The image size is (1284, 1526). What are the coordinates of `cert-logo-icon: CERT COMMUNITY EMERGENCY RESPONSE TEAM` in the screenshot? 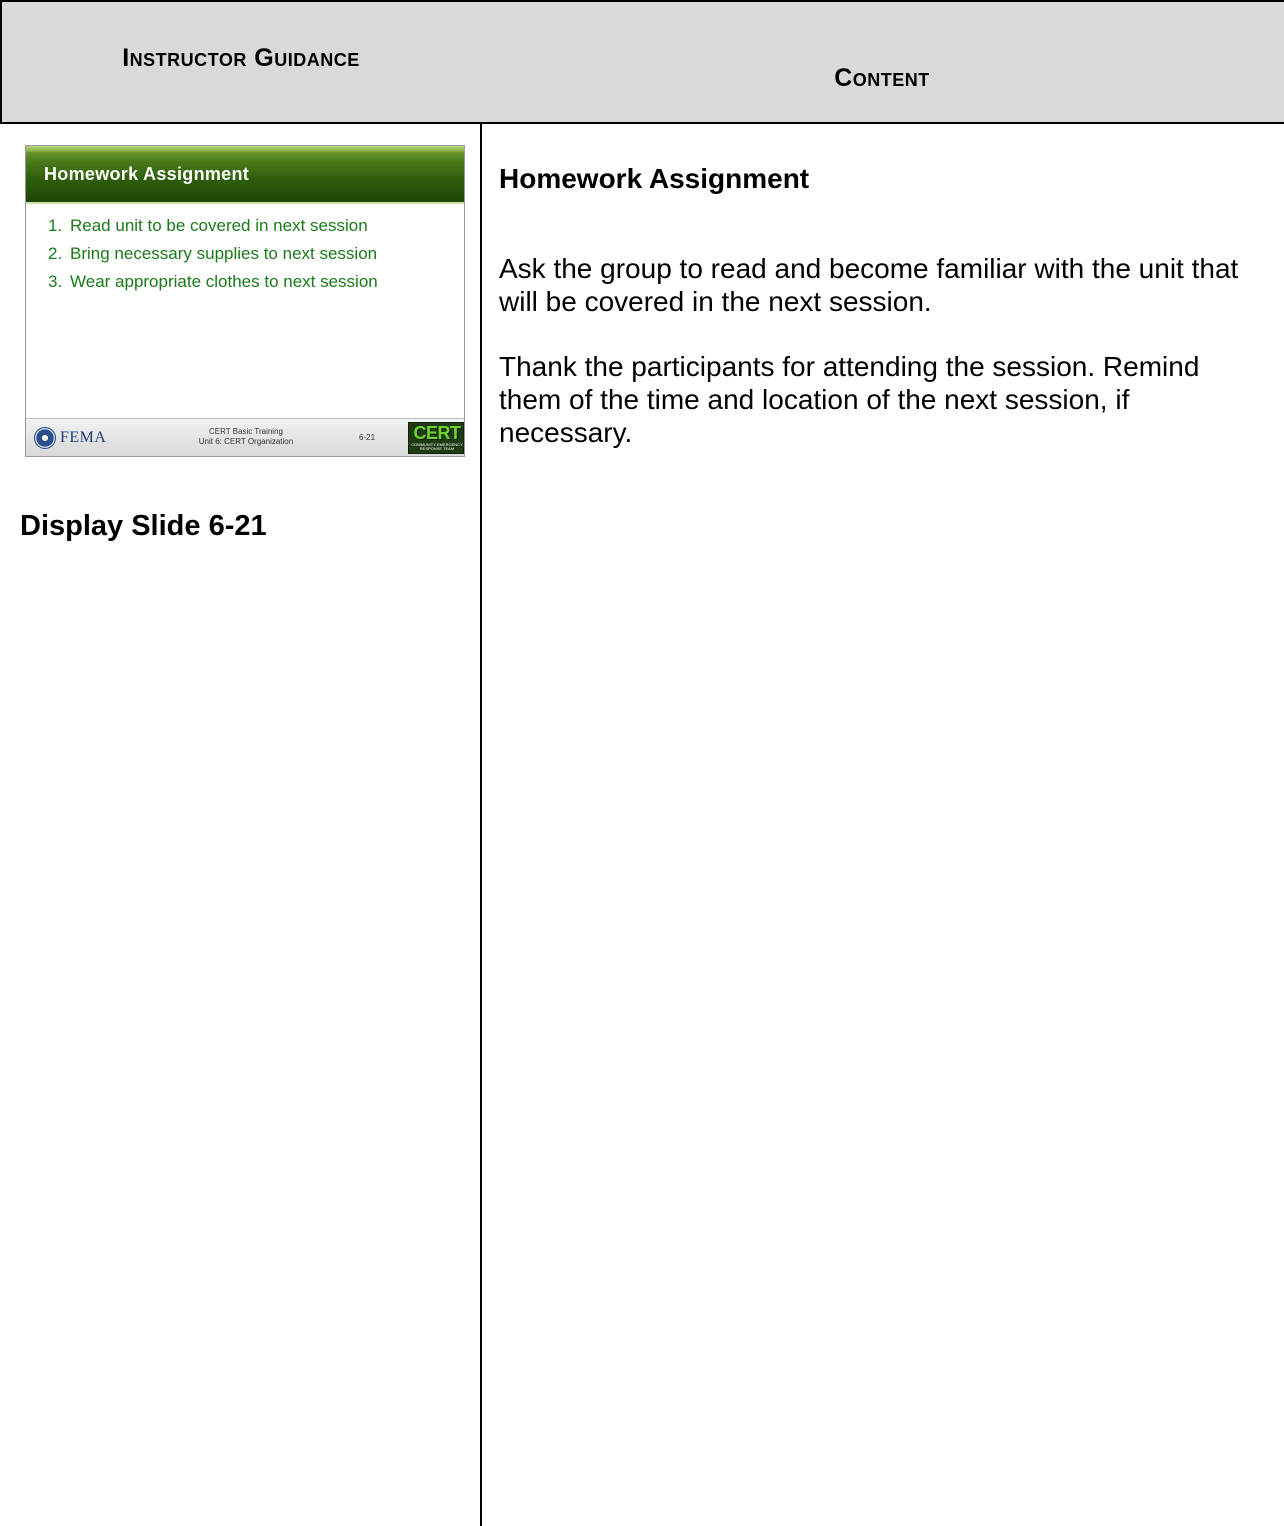 It's located at (436, 438).